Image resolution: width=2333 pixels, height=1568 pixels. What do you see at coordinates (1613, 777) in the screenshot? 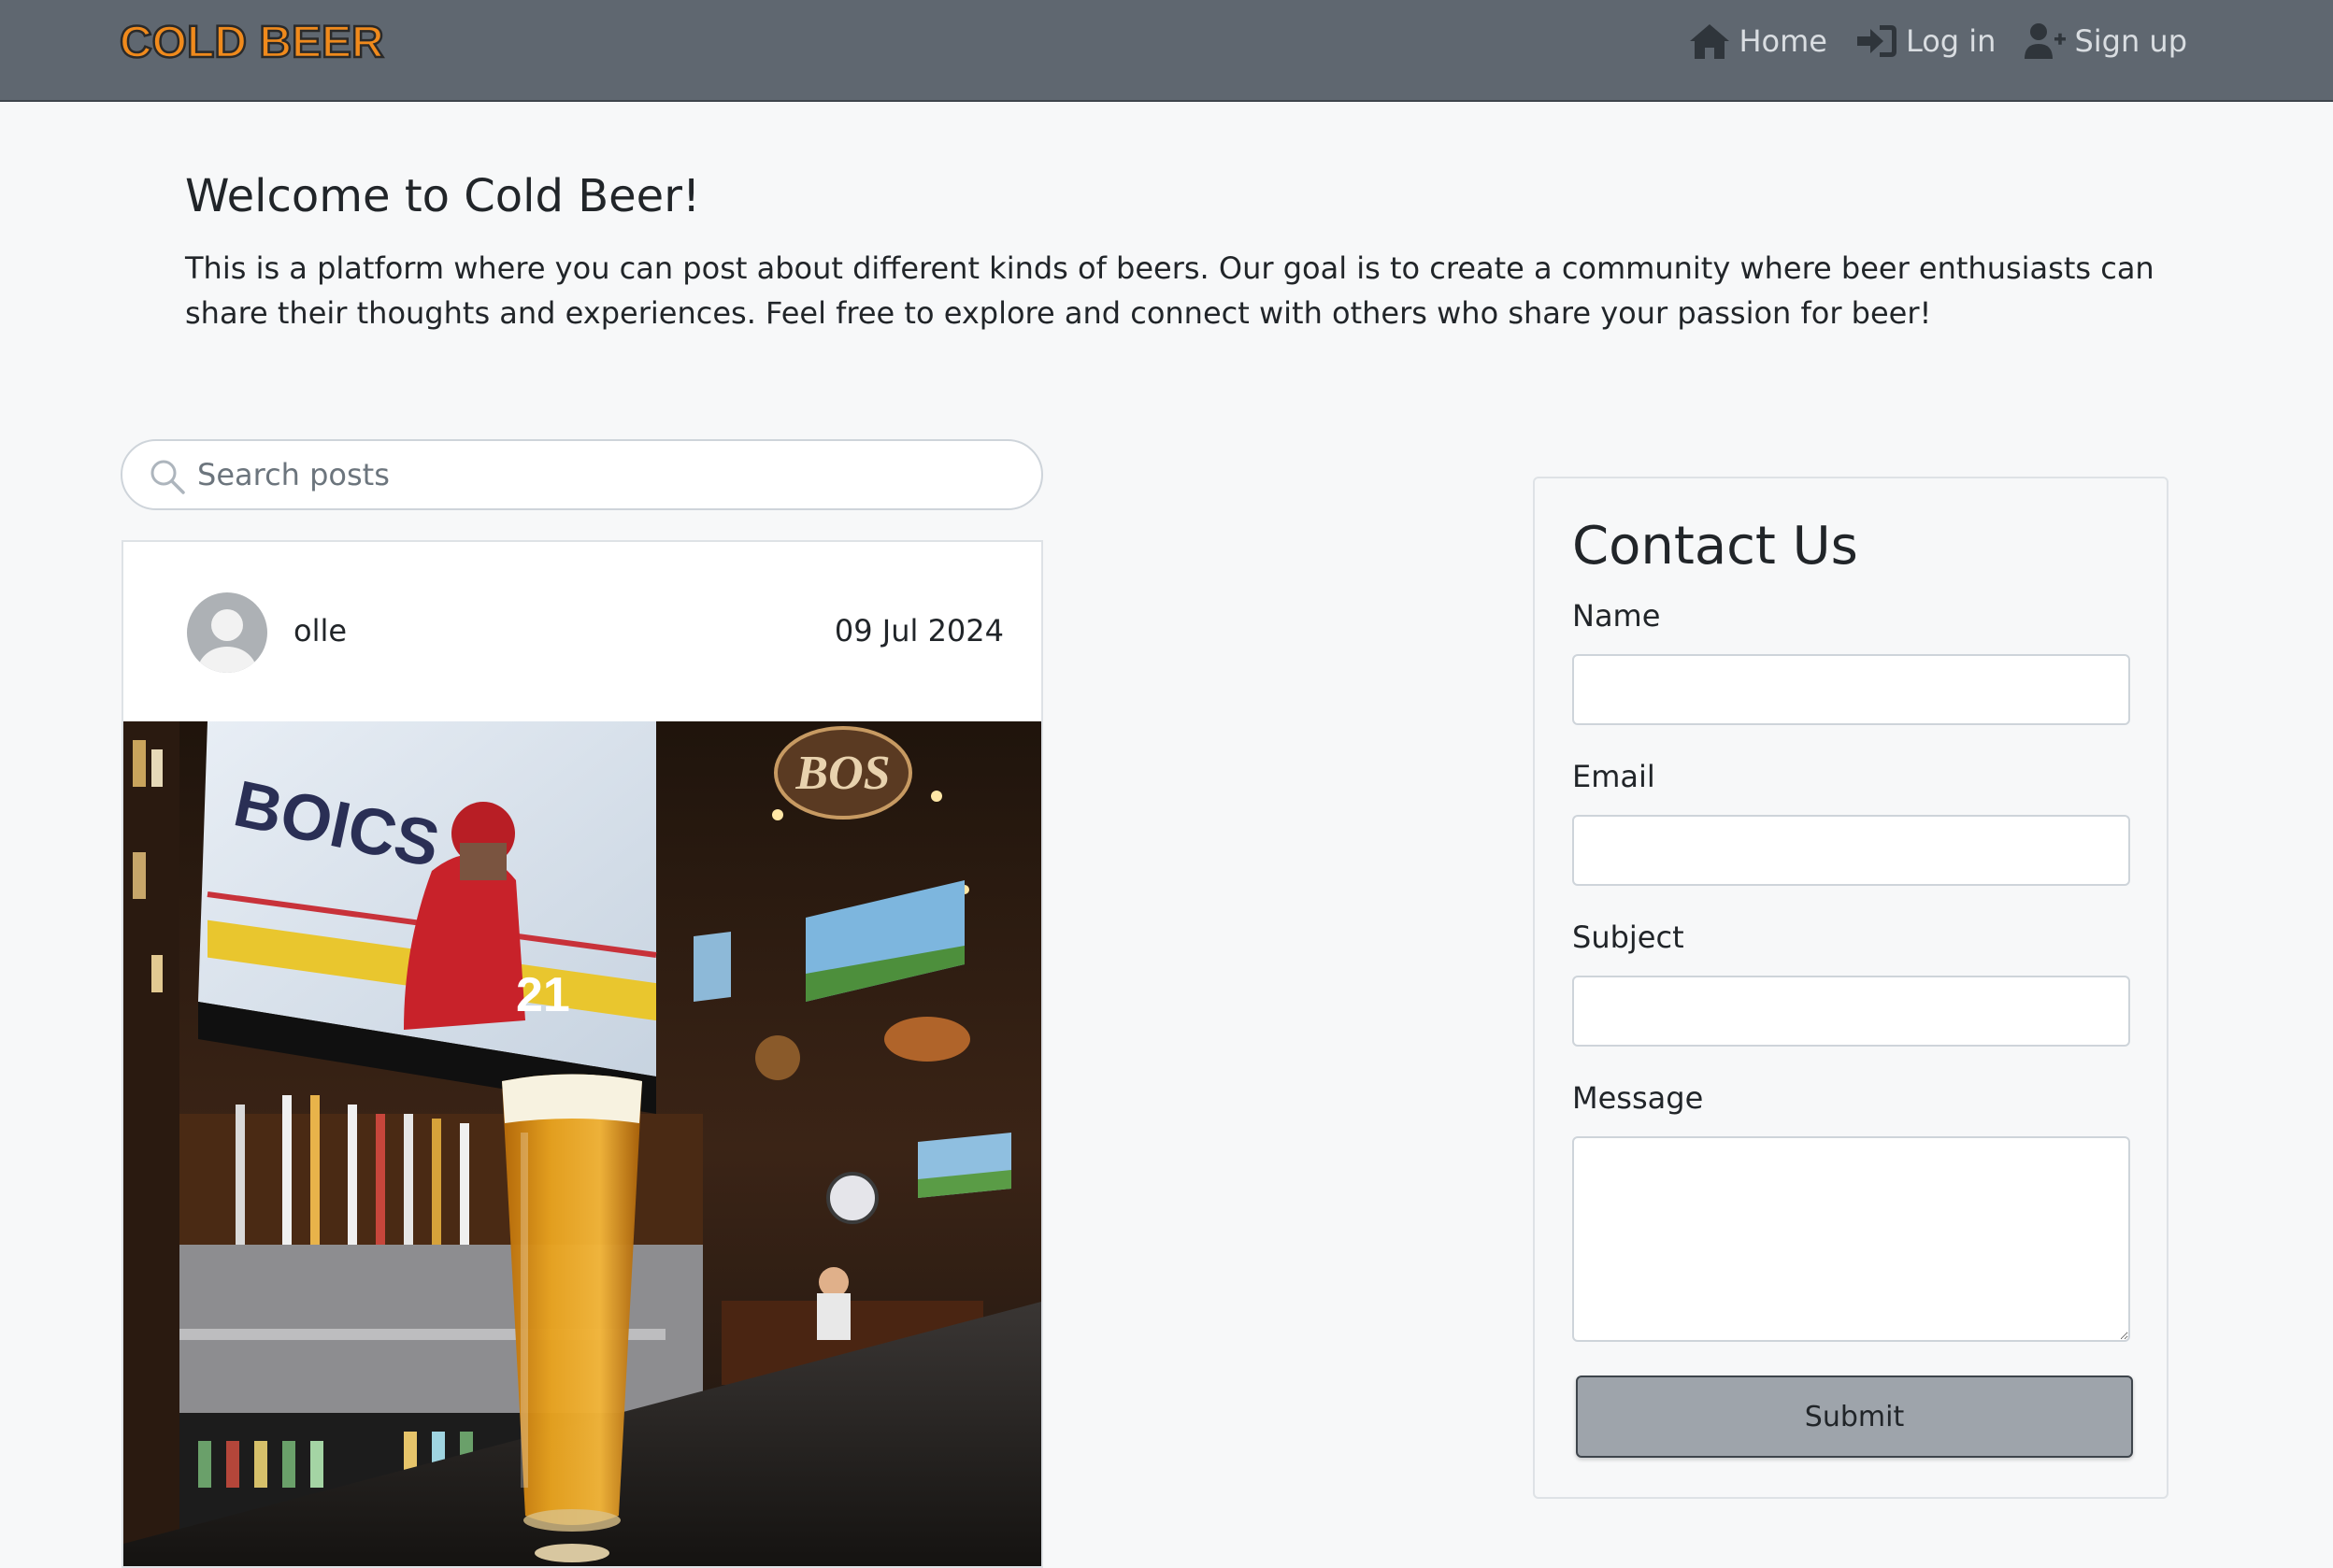
I see `email-label: Email` at bounding box center [1613, 777].